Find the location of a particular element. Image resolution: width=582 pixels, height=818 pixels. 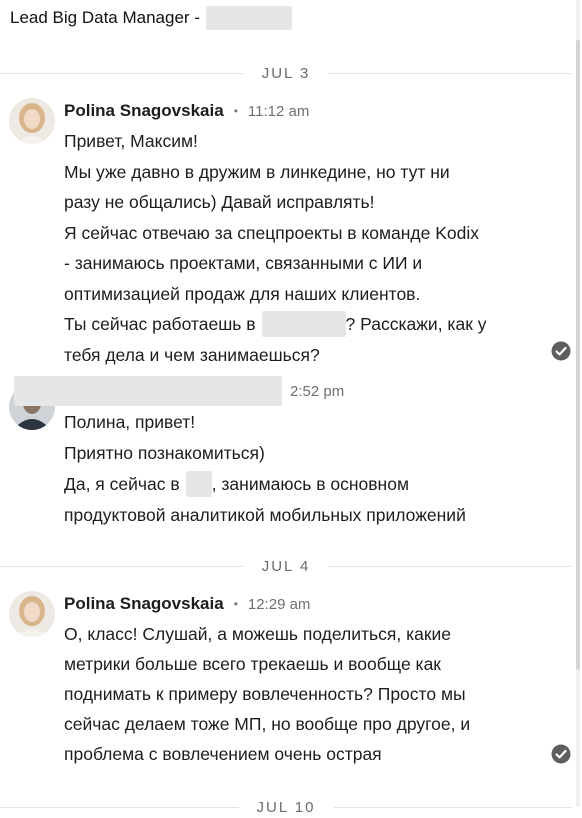

message-line: Ты сейчас работаешь в ? Расскажи, как у is located at coordinates (275, 324).